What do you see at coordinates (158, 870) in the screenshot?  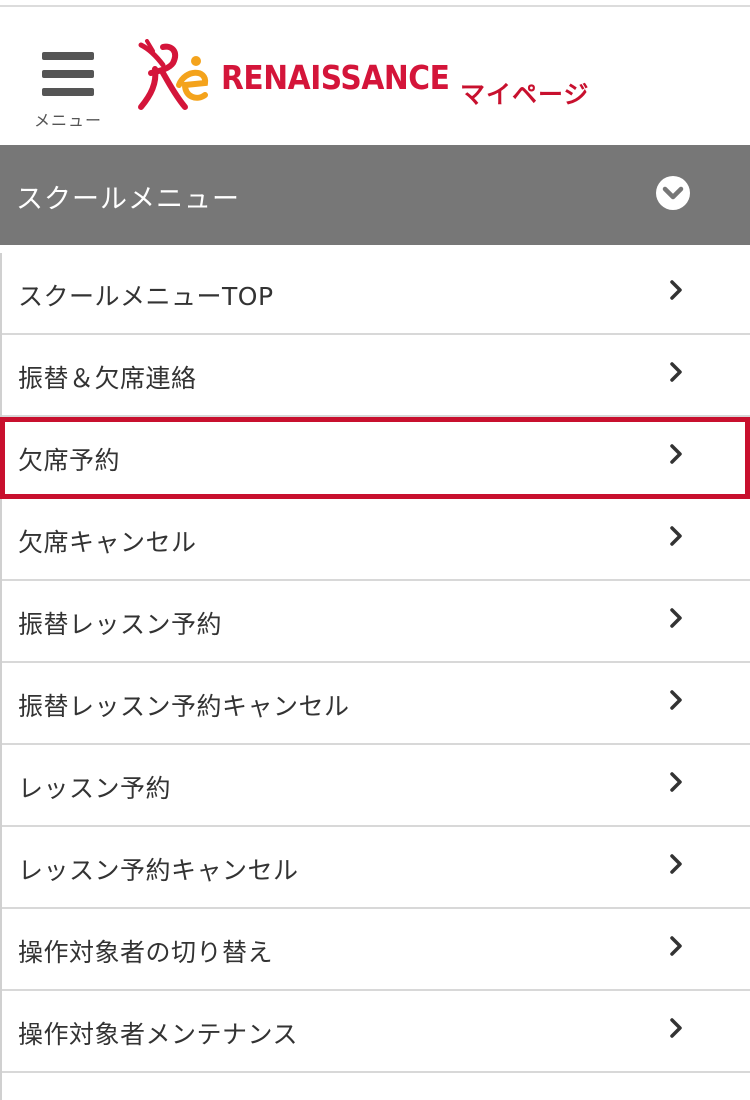 I see `menu-item-label: レッスン予約キャンセル` at bounding box center [158, 870].